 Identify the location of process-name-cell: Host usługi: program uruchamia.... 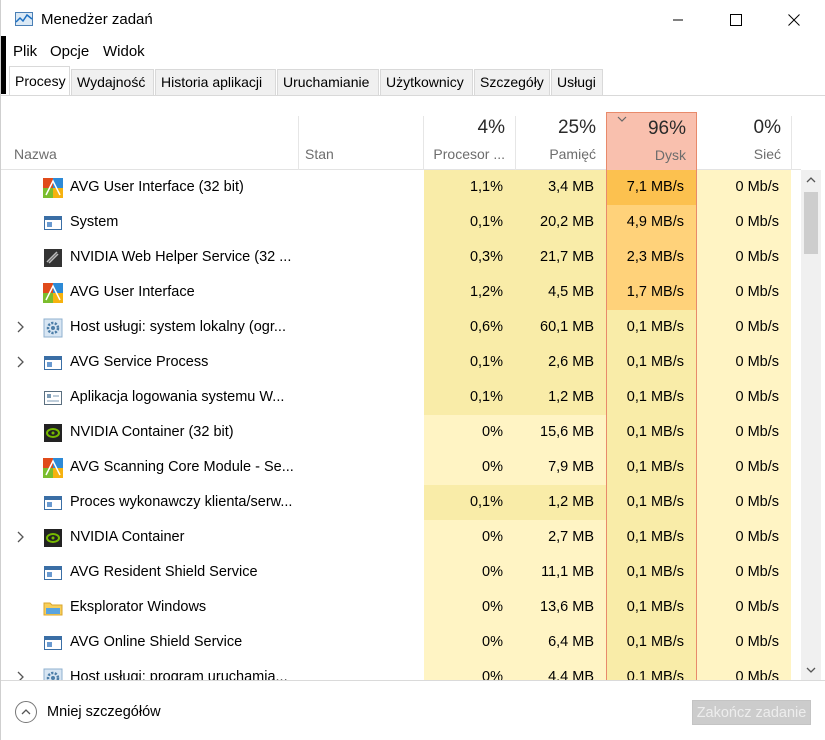
(151, 670).